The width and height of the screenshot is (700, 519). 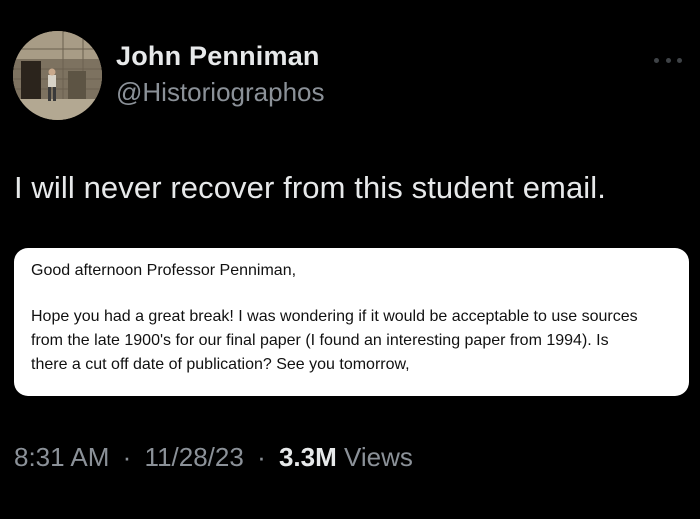 What do you see at coordinates (194, 457) in the screenshot?
I see `tweet-date: 11/28/23` at bounding box center [194, 457].